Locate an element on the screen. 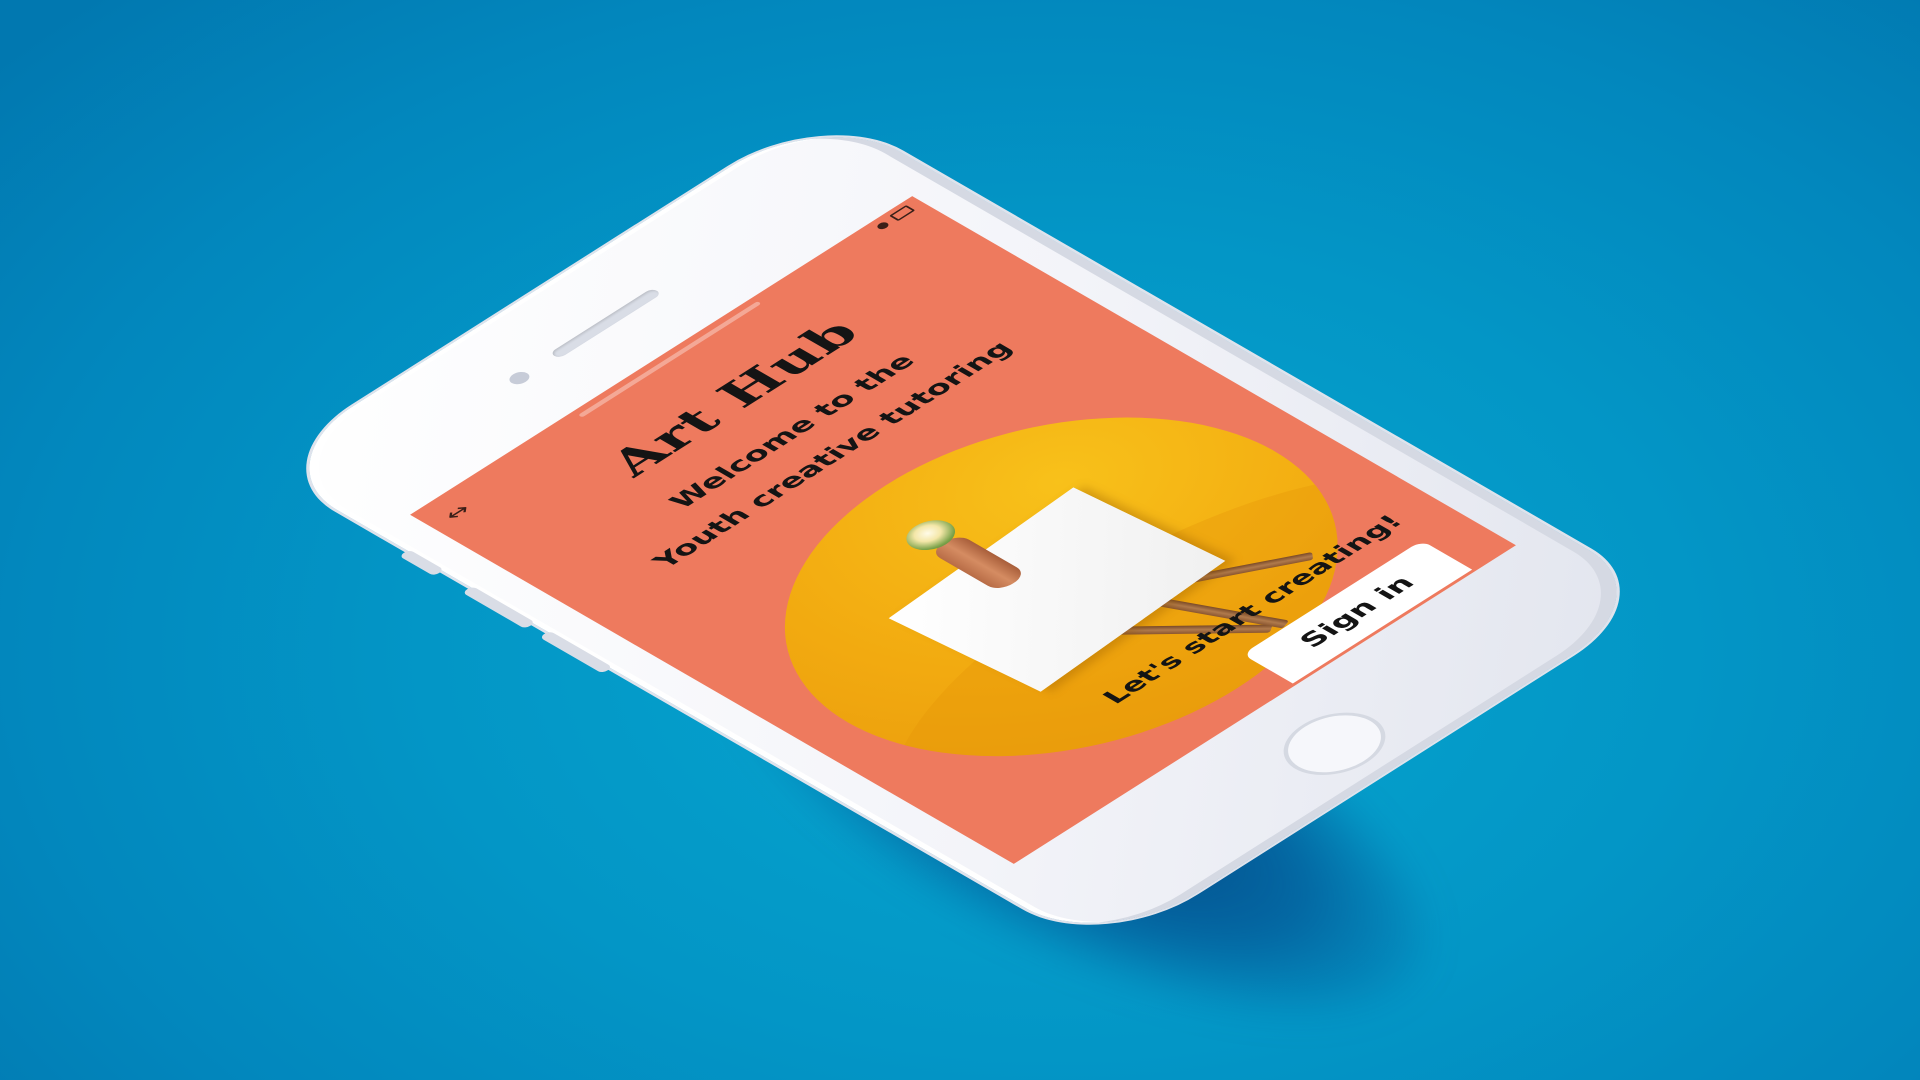 The height and width of the screenshot is (1080, 1920). status-icons is located at coordinates (895, 218).